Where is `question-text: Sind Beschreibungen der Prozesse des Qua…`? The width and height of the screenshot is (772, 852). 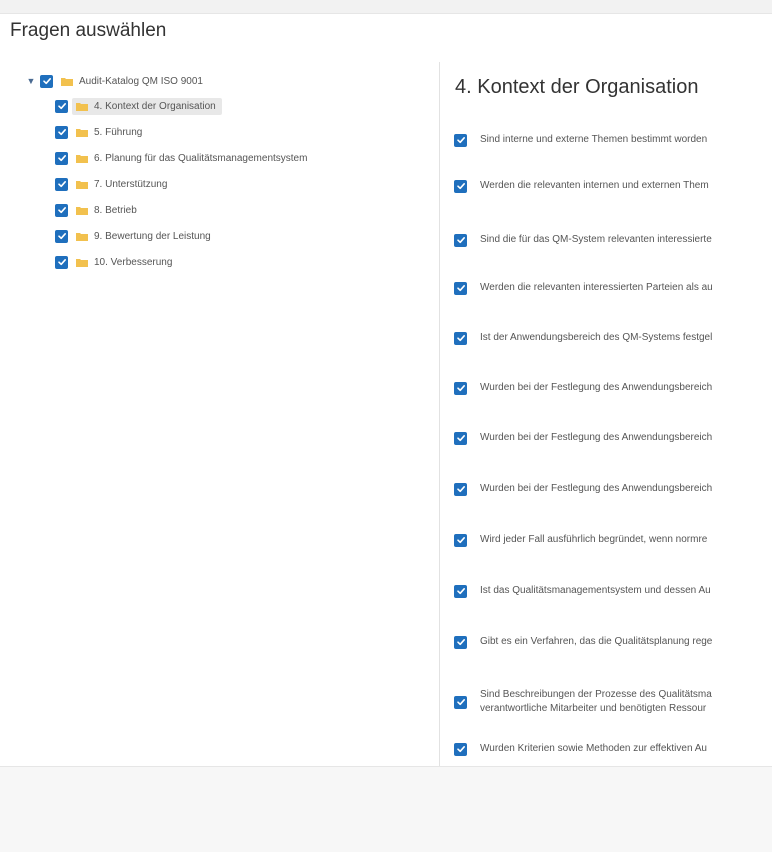 question-text: Sind Beschreibungen der Prozesse des Qua… is located at coordinates (596, 694).